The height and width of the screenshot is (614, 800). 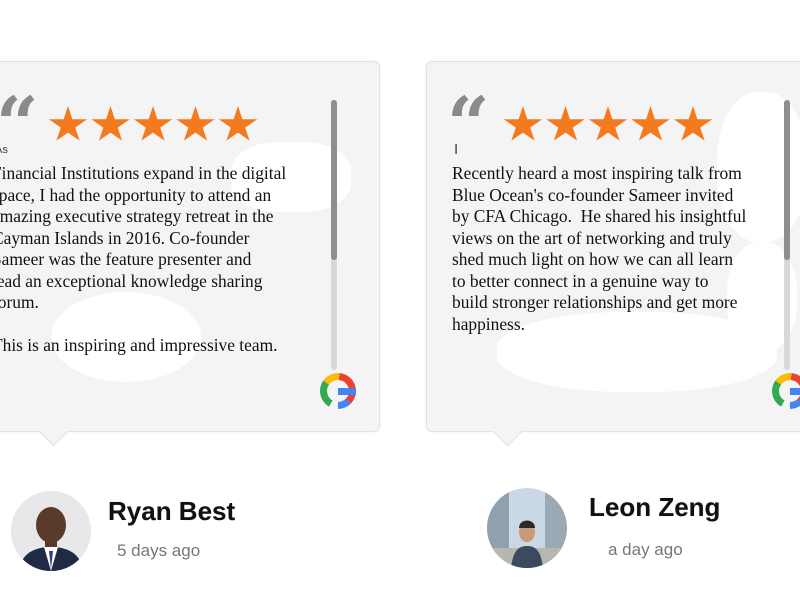 What do you see at coordinates (172, 511) in the screenshot?
I see `reviewer-name: Ryan Best` at bounding box center [172, 511].